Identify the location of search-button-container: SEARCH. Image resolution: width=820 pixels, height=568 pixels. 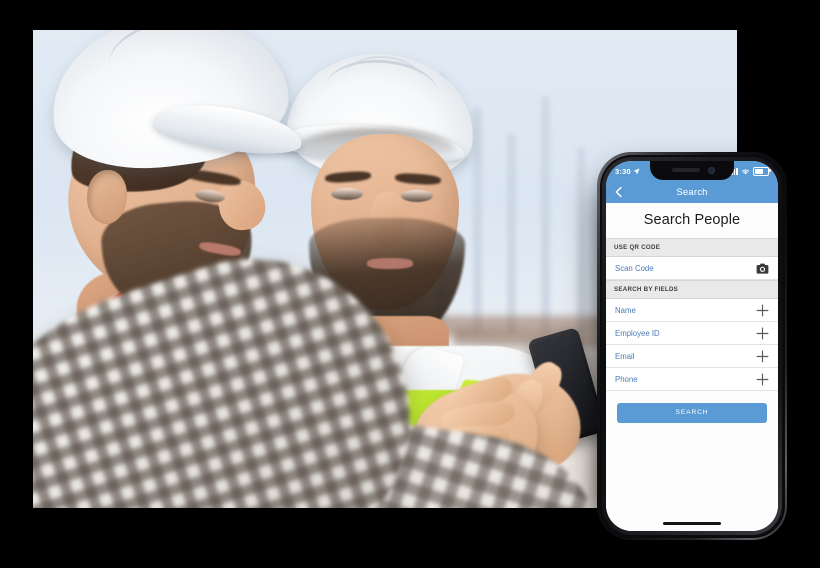
(692, 407).